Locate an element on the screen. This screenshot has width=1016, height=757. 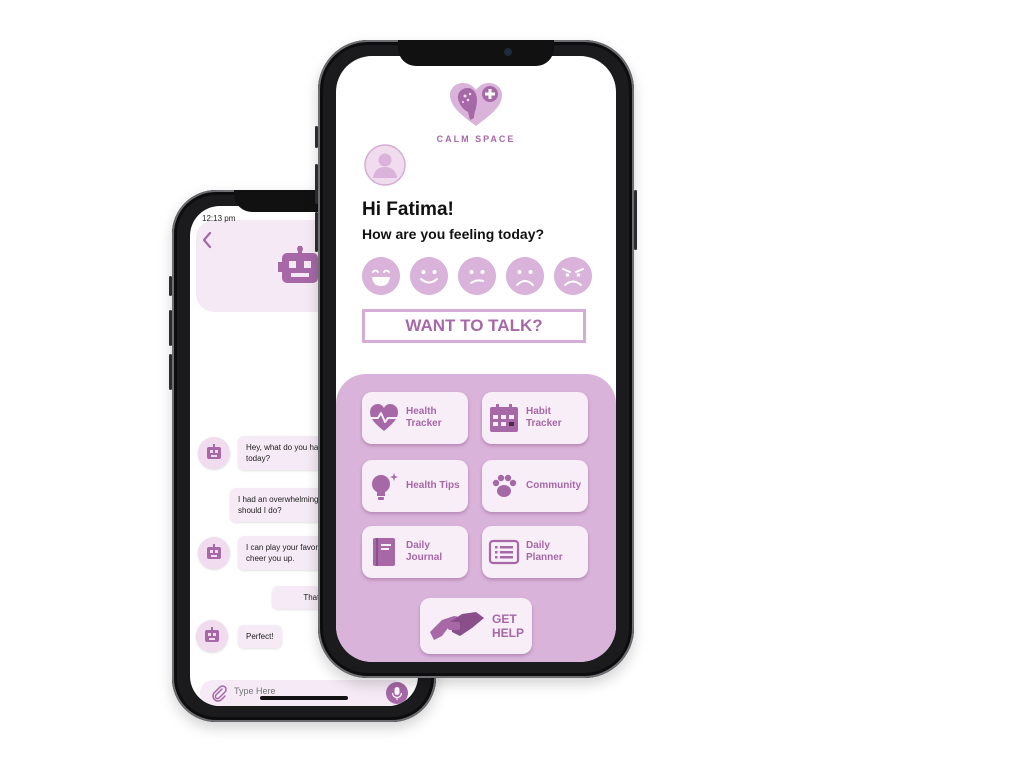
chat-message-bot: Perfect! is located at coordinates (239, 636).